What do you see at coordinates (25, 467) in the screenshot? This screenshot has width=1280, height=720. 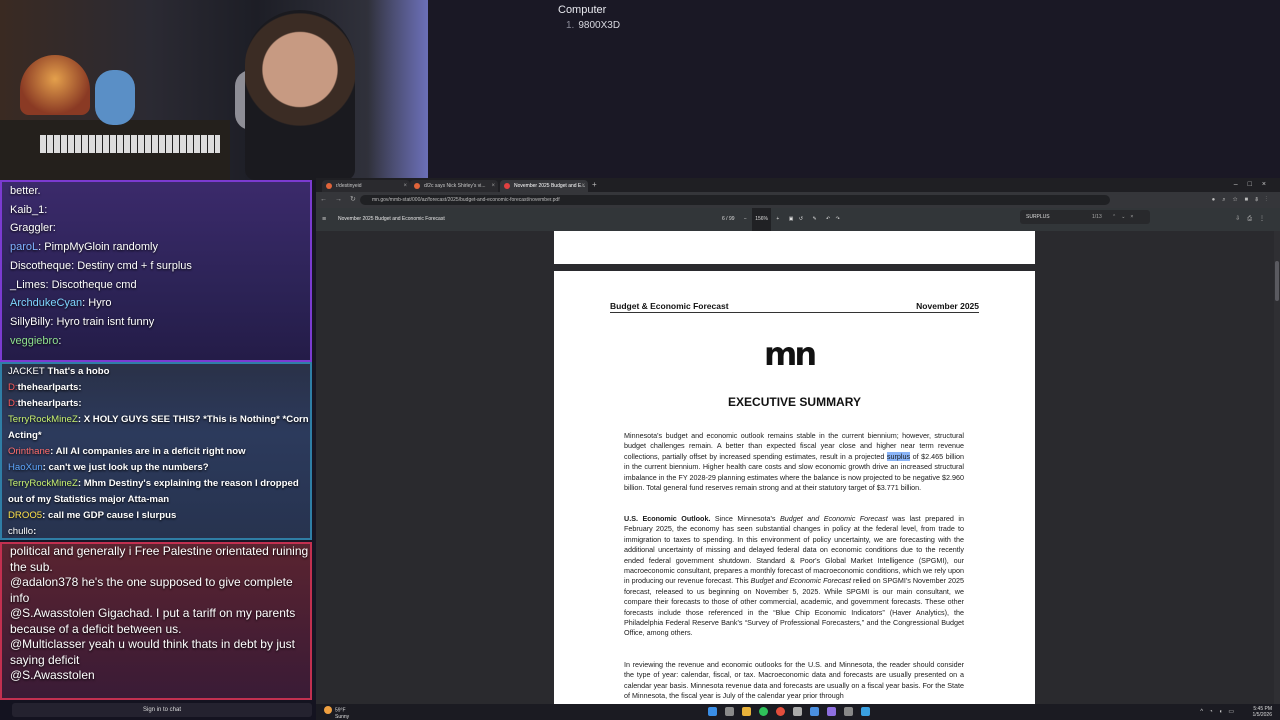 I see `chat-username: HaoXun` at bounding box center [25, 467].